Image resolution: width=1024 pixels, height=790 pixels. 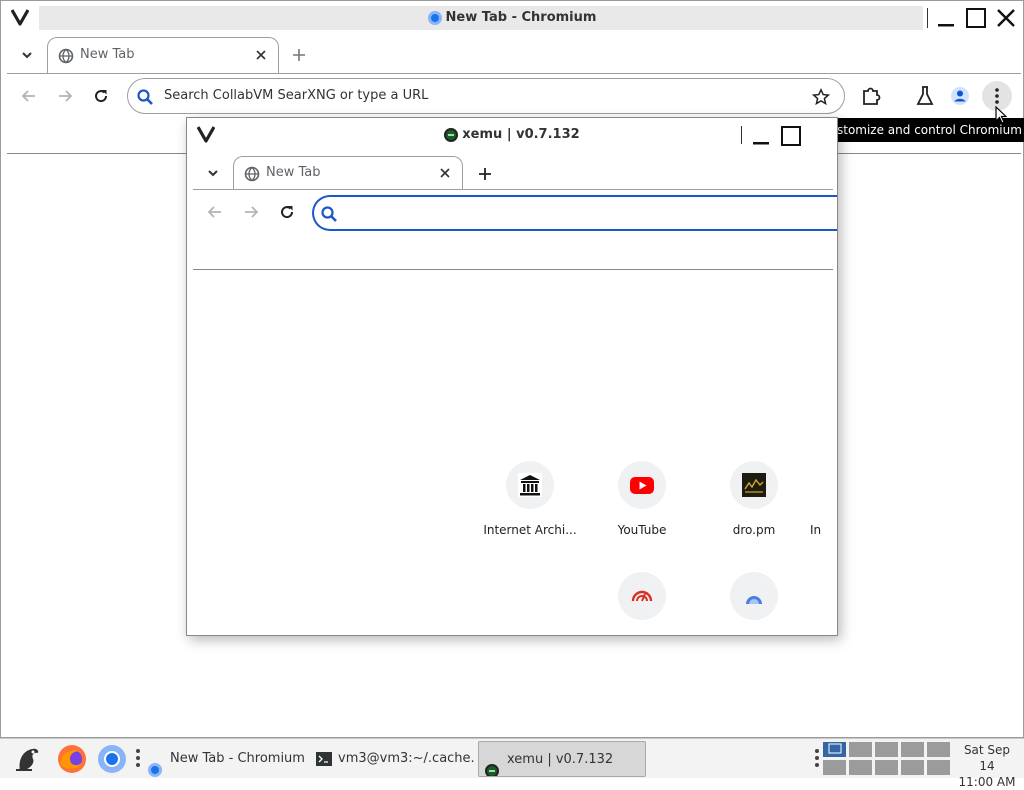 I want to click on window-titlebar: New Tab - Chromium, so click(x=512, y=18).